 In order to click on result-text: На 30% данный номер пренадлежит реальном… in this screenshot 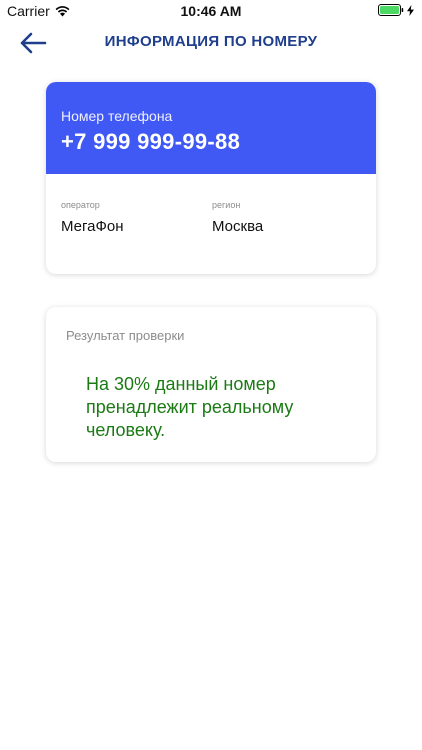, I will do `click(190, 407)`.